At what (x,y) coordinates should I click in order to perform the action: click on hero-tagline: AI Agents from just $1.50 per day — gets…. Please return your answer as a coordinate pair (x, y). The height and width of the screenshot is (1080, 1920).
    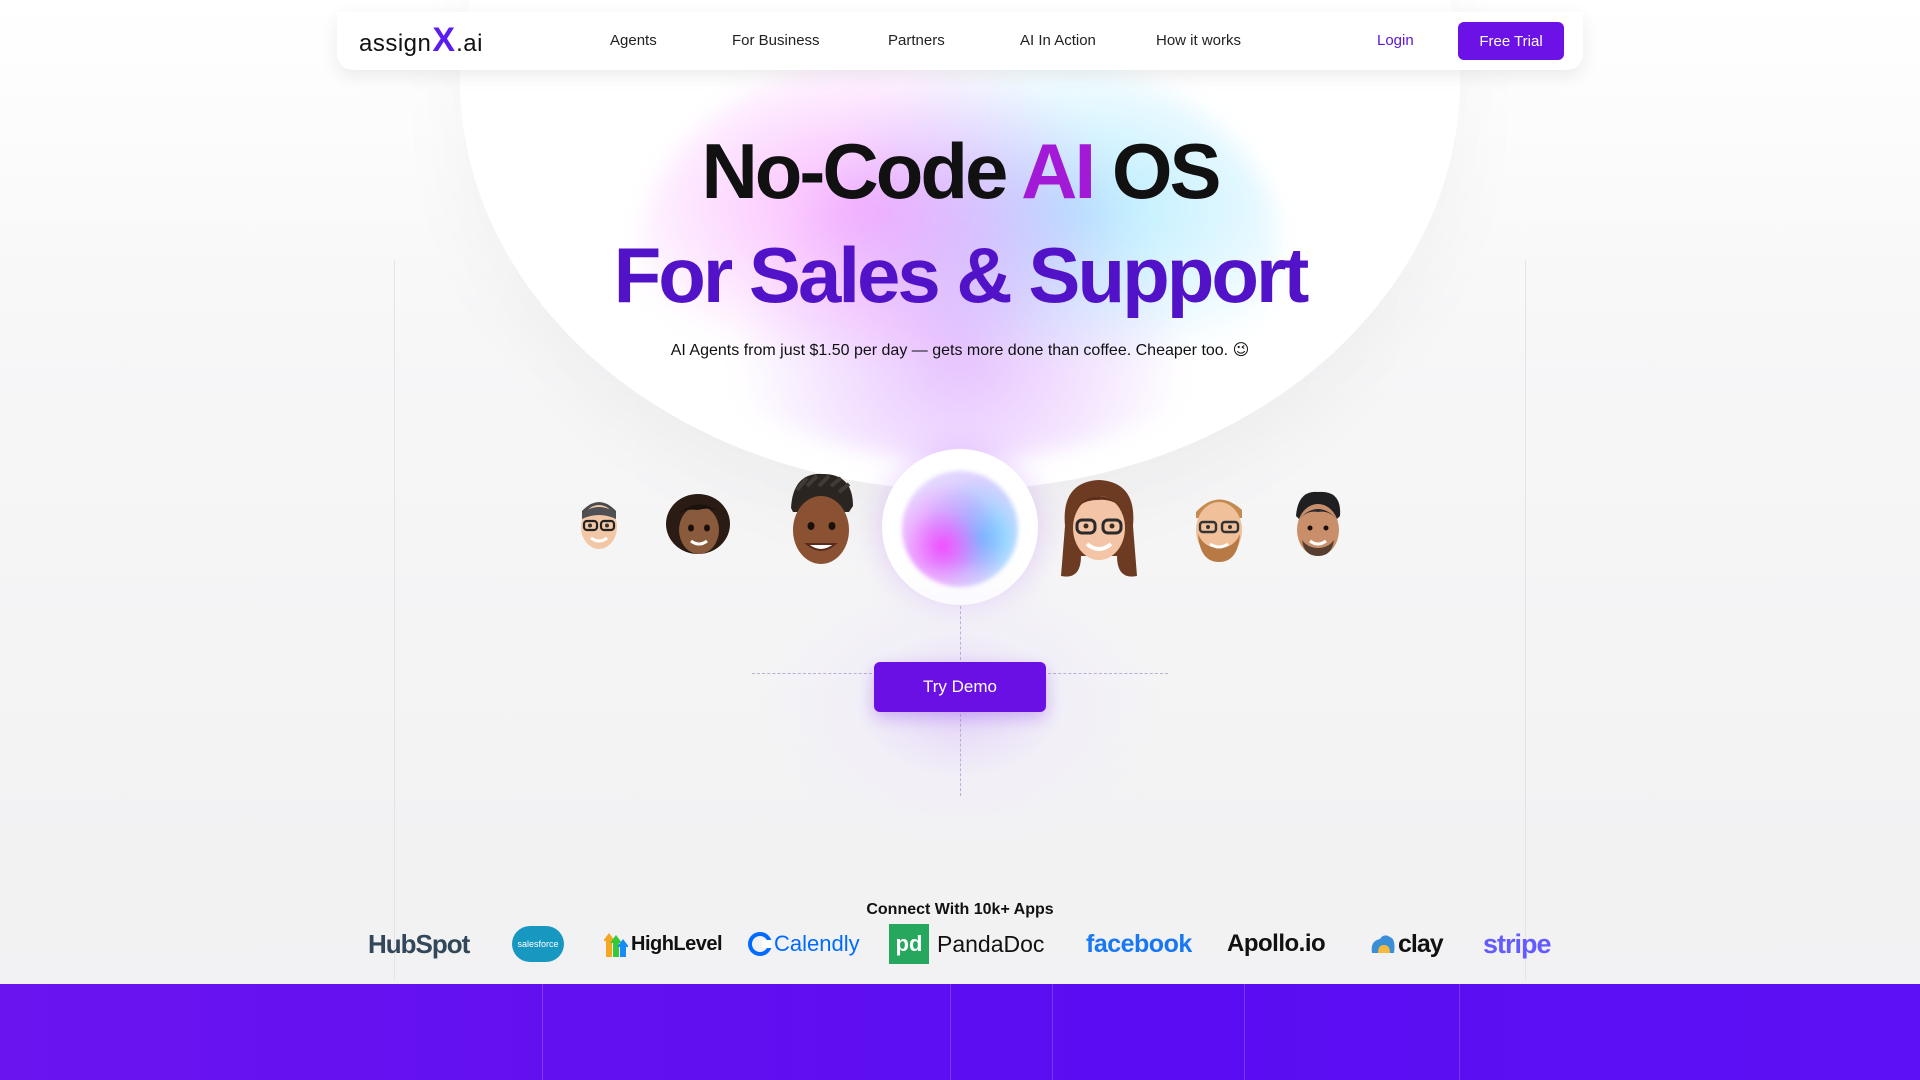
    Looking at the image, I should click on (960, 350).